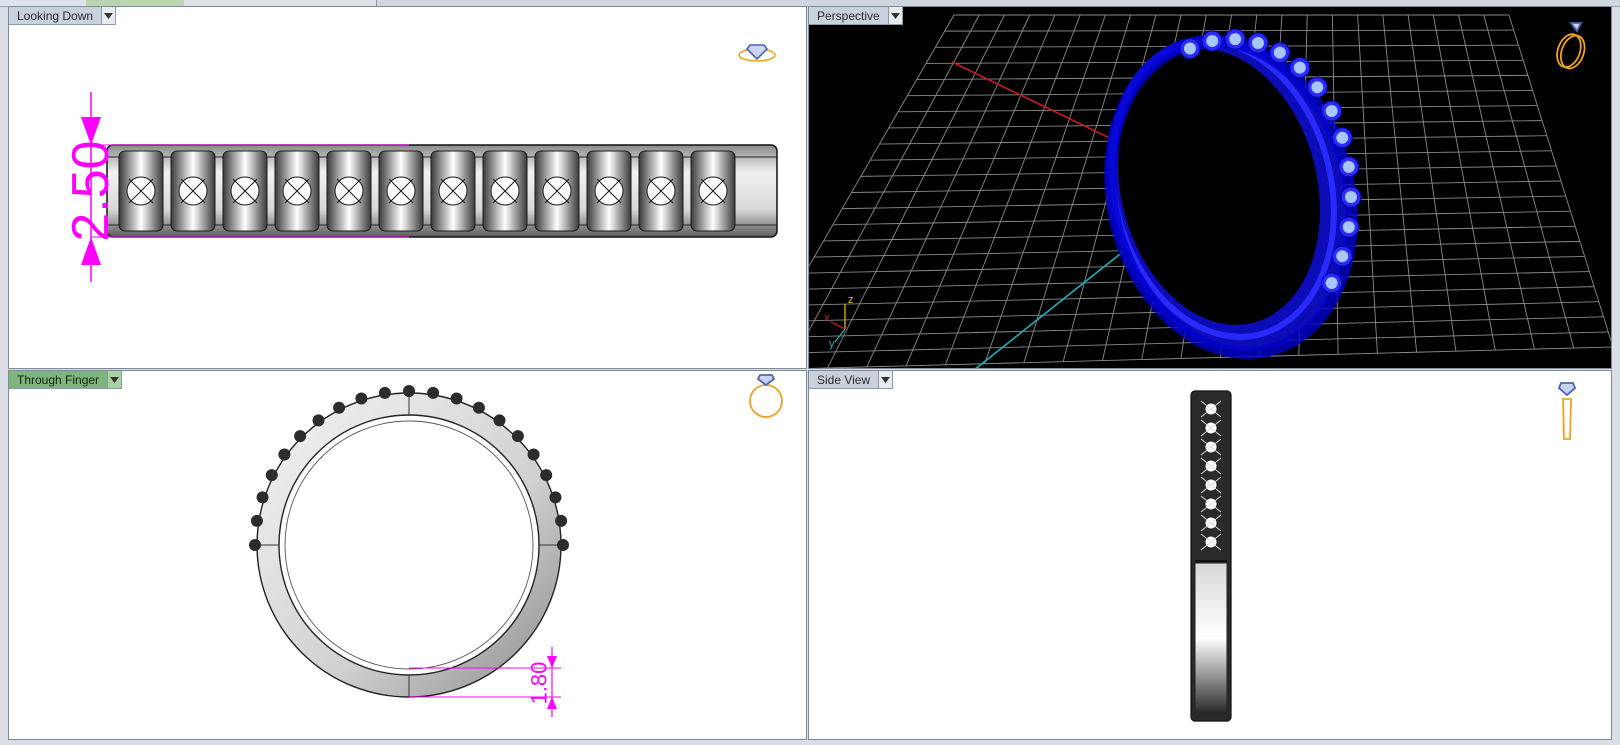  I want to click on viewport-label: Through Finger, so click(66, 380).